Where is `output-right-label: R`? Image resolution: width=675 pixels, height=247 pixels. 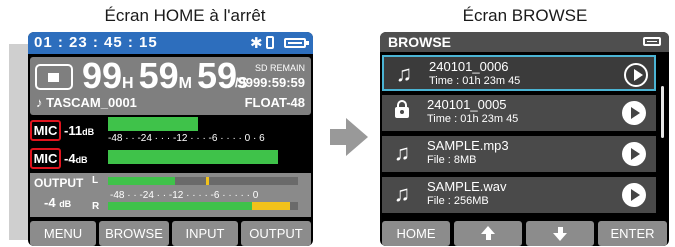 output-right-label: R is located at coordinates (96, 206).